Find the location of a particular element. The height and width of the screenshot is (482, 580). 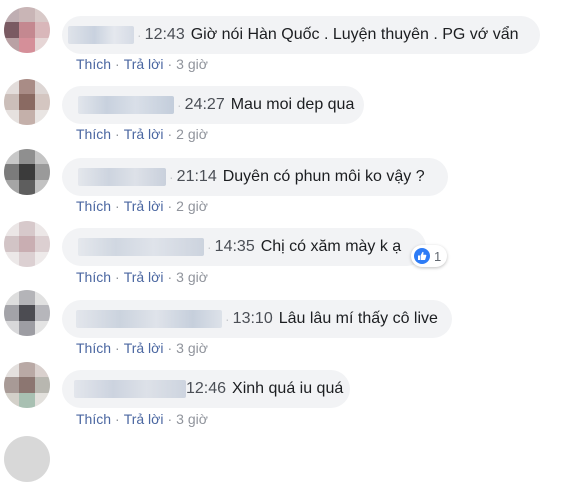

timestamp: 21:14 is located at coordinates (196, 176).